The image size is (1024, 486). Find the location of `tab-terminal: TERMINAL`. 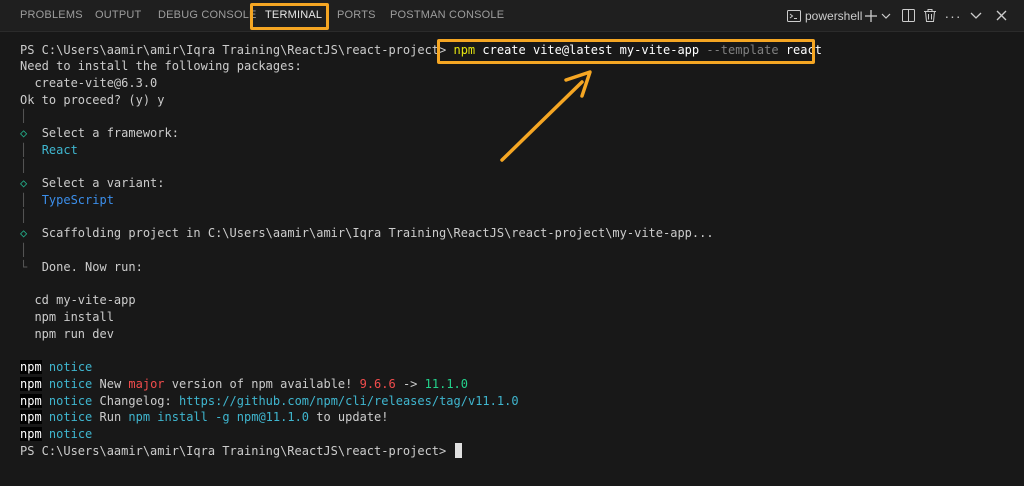

tab-terminal: TERMINAL is located at coordinates (294, 15).